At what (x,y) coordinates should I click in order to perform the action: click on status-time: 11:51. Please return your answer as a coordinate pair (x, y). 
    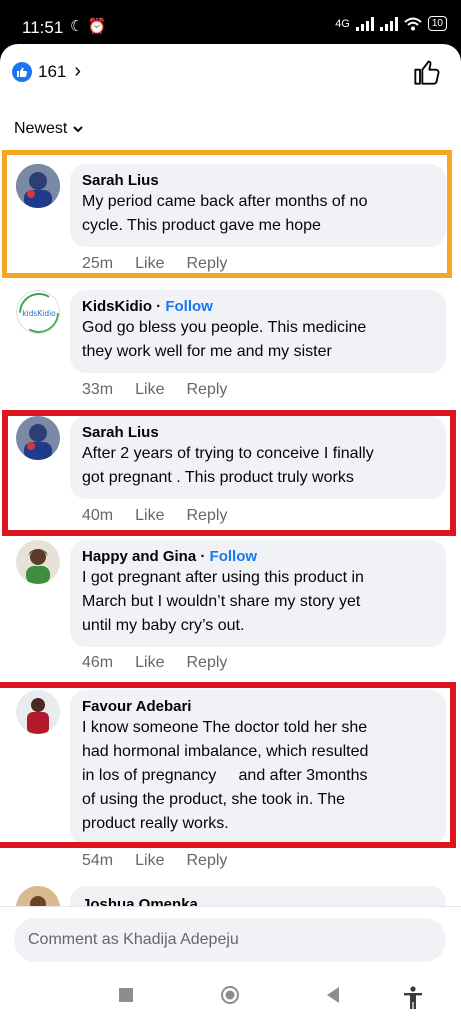
    Looking at the image, I should click on (43, 27).